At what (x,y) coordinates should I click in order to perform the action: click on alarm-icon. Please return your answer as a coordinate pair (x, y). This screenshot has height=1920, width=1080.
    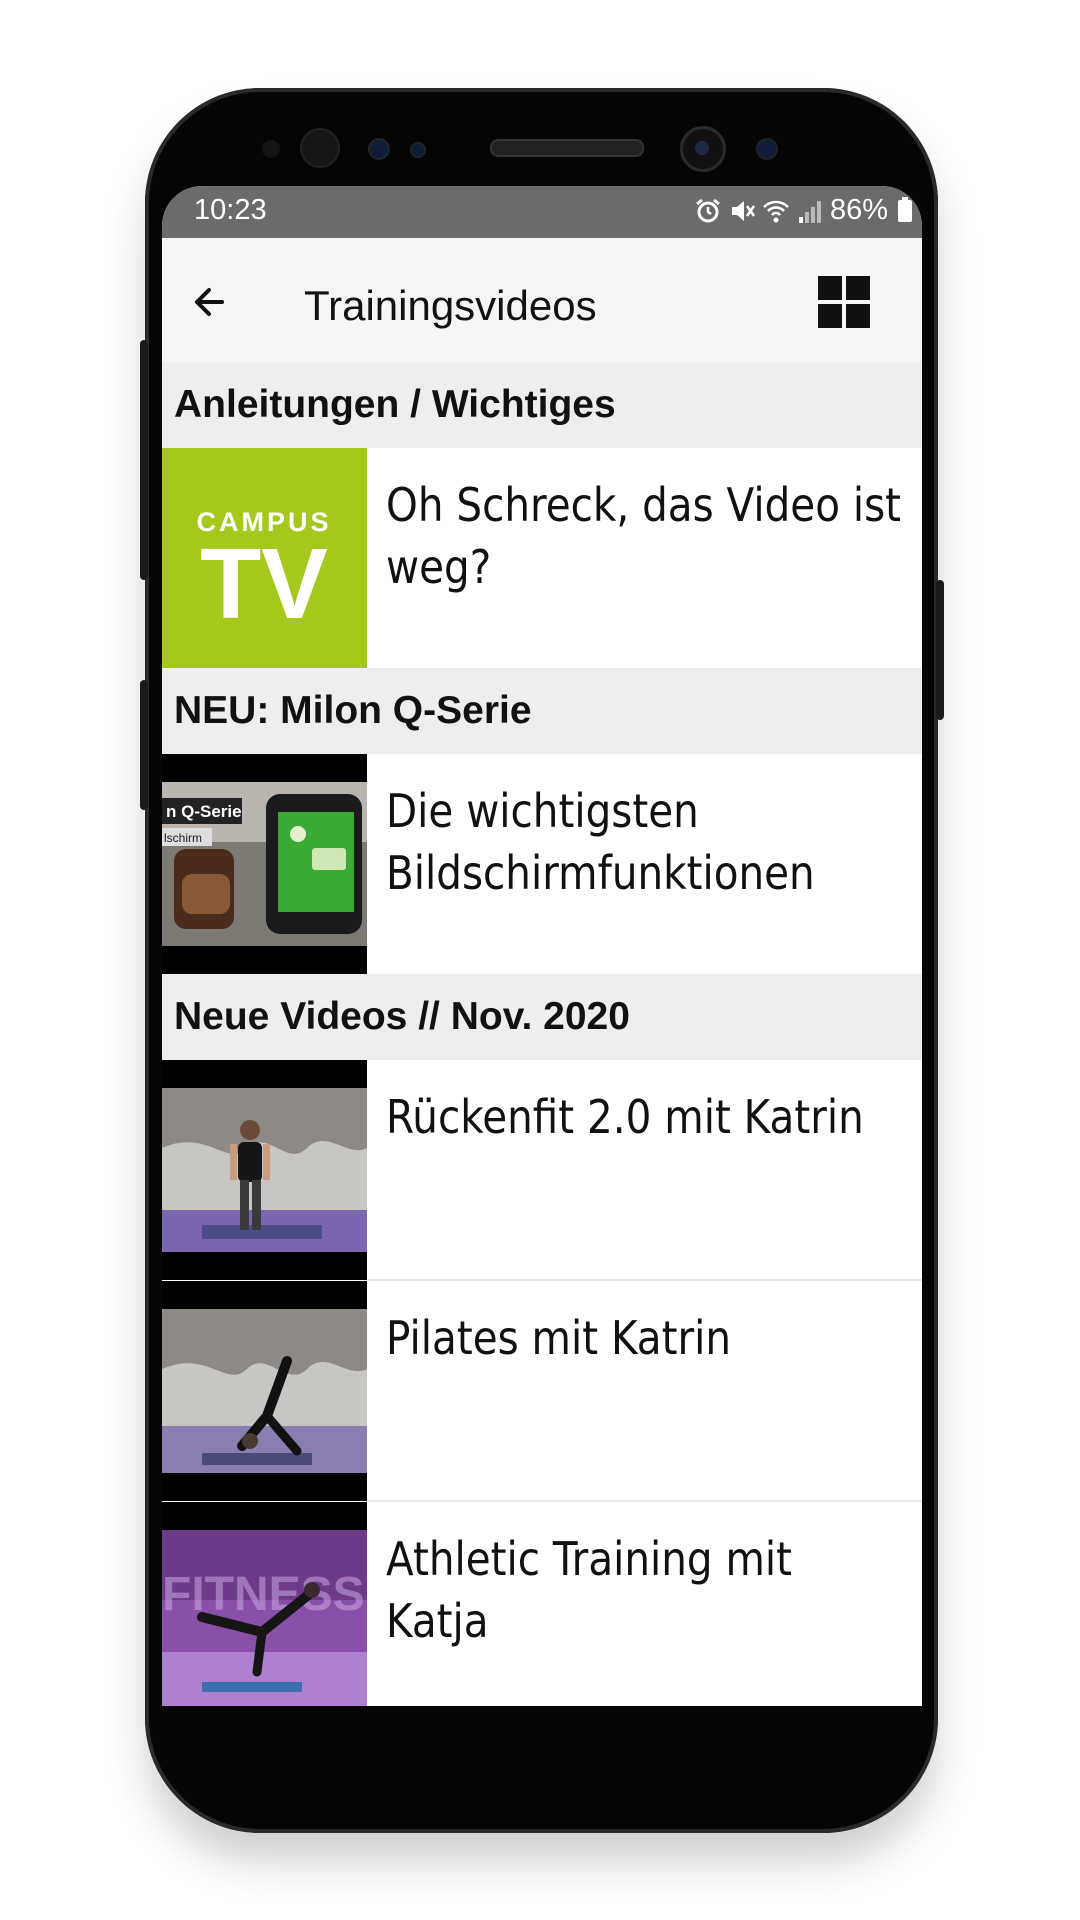
    Looking at the image, I should click on (708, 210).